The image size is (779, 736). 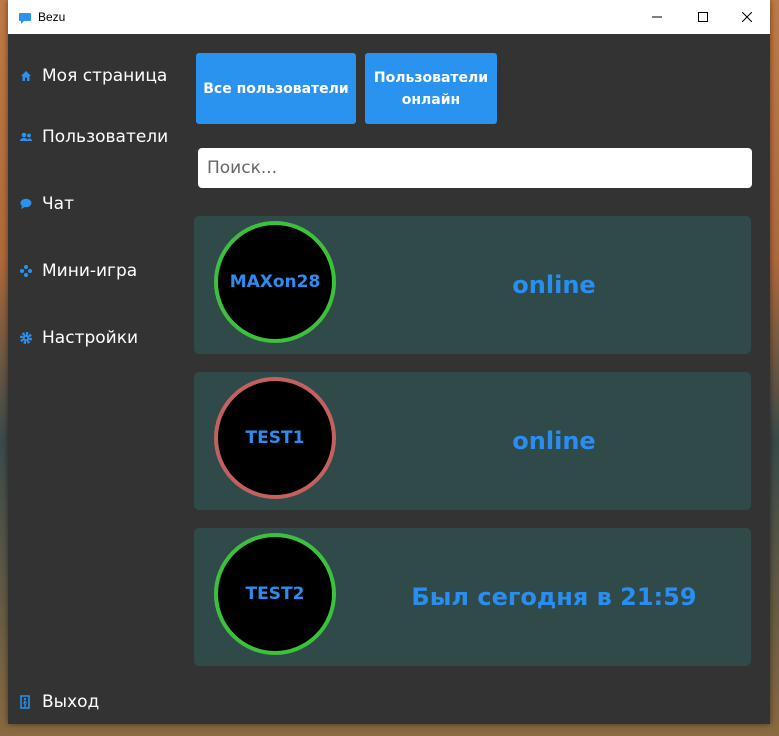 I want to click on user-card: MAXon28 online, so click(x=472, y=285).